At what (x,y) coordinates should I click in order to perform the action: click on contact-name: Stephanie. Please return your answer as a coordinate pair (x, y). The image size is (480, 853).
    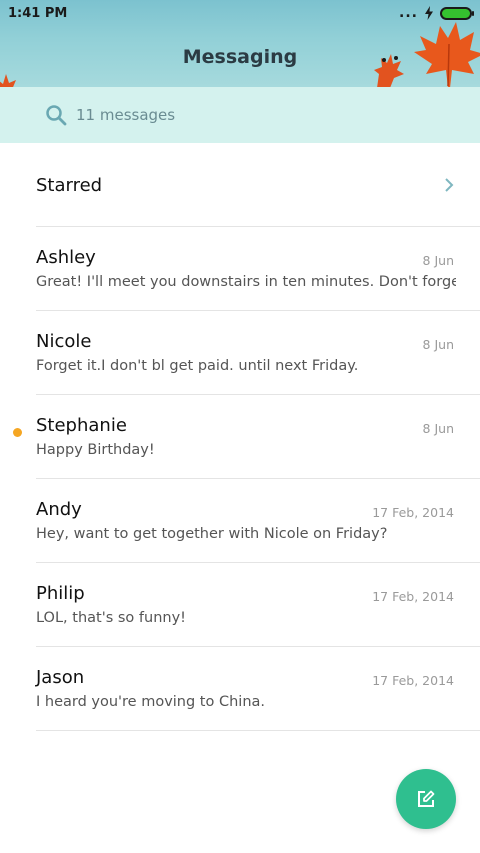
    Looking at the image, I should click on (81, 425).